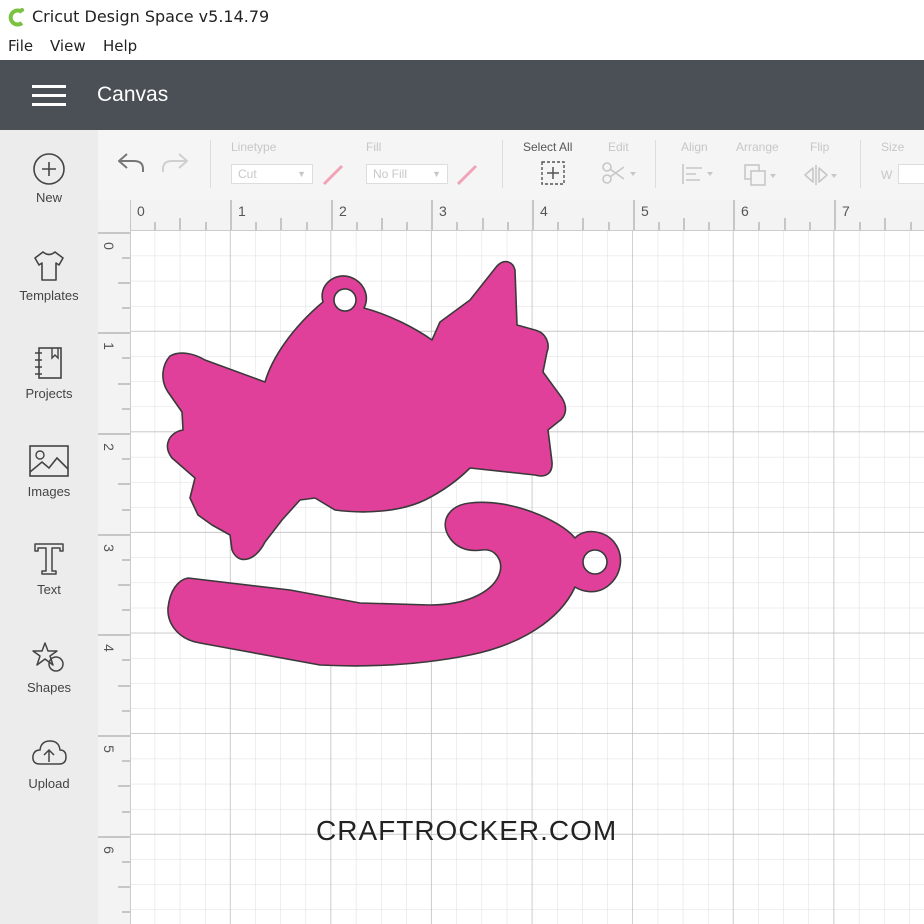 The image size is (924, 924). I want to click on arrange-label: Arrange, so click(757, 147).